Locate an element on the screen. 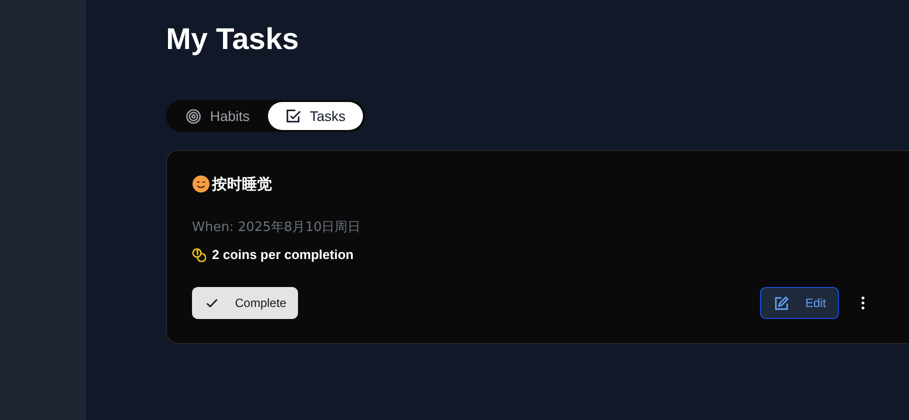 The height and width of the screenshot is (420, 909). tab: Tasks is located at coordinates (316, 116).